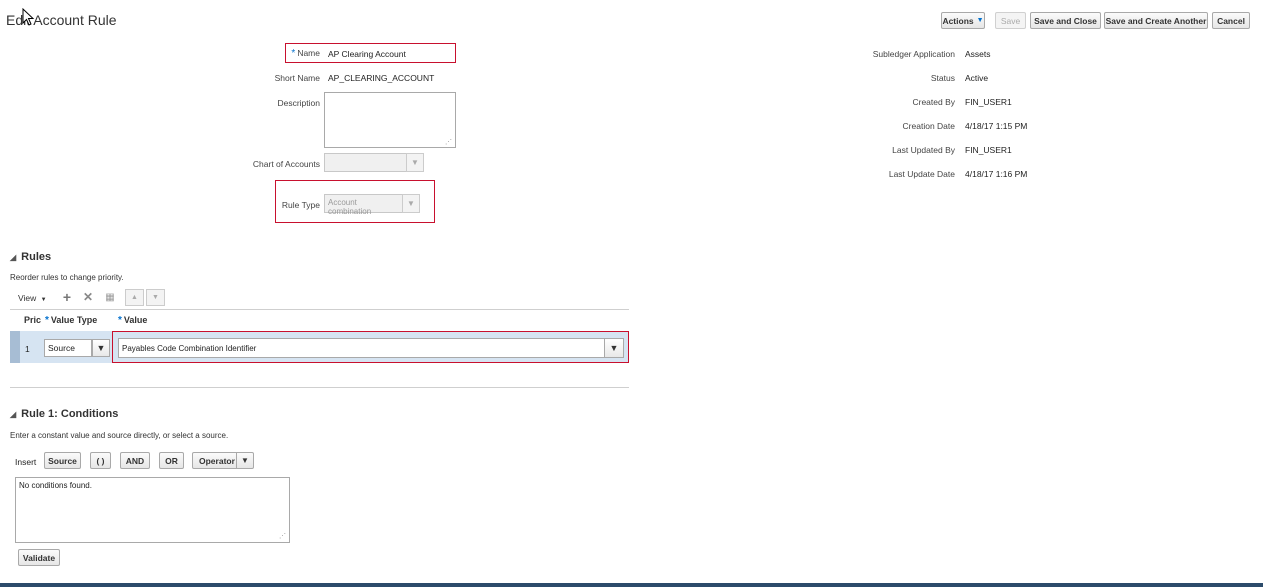 This screenshot has width=1263, height=587. Describe the element at coordinates (110, 297) in the screenshot. I see `detach-icon: ▦` at that location.